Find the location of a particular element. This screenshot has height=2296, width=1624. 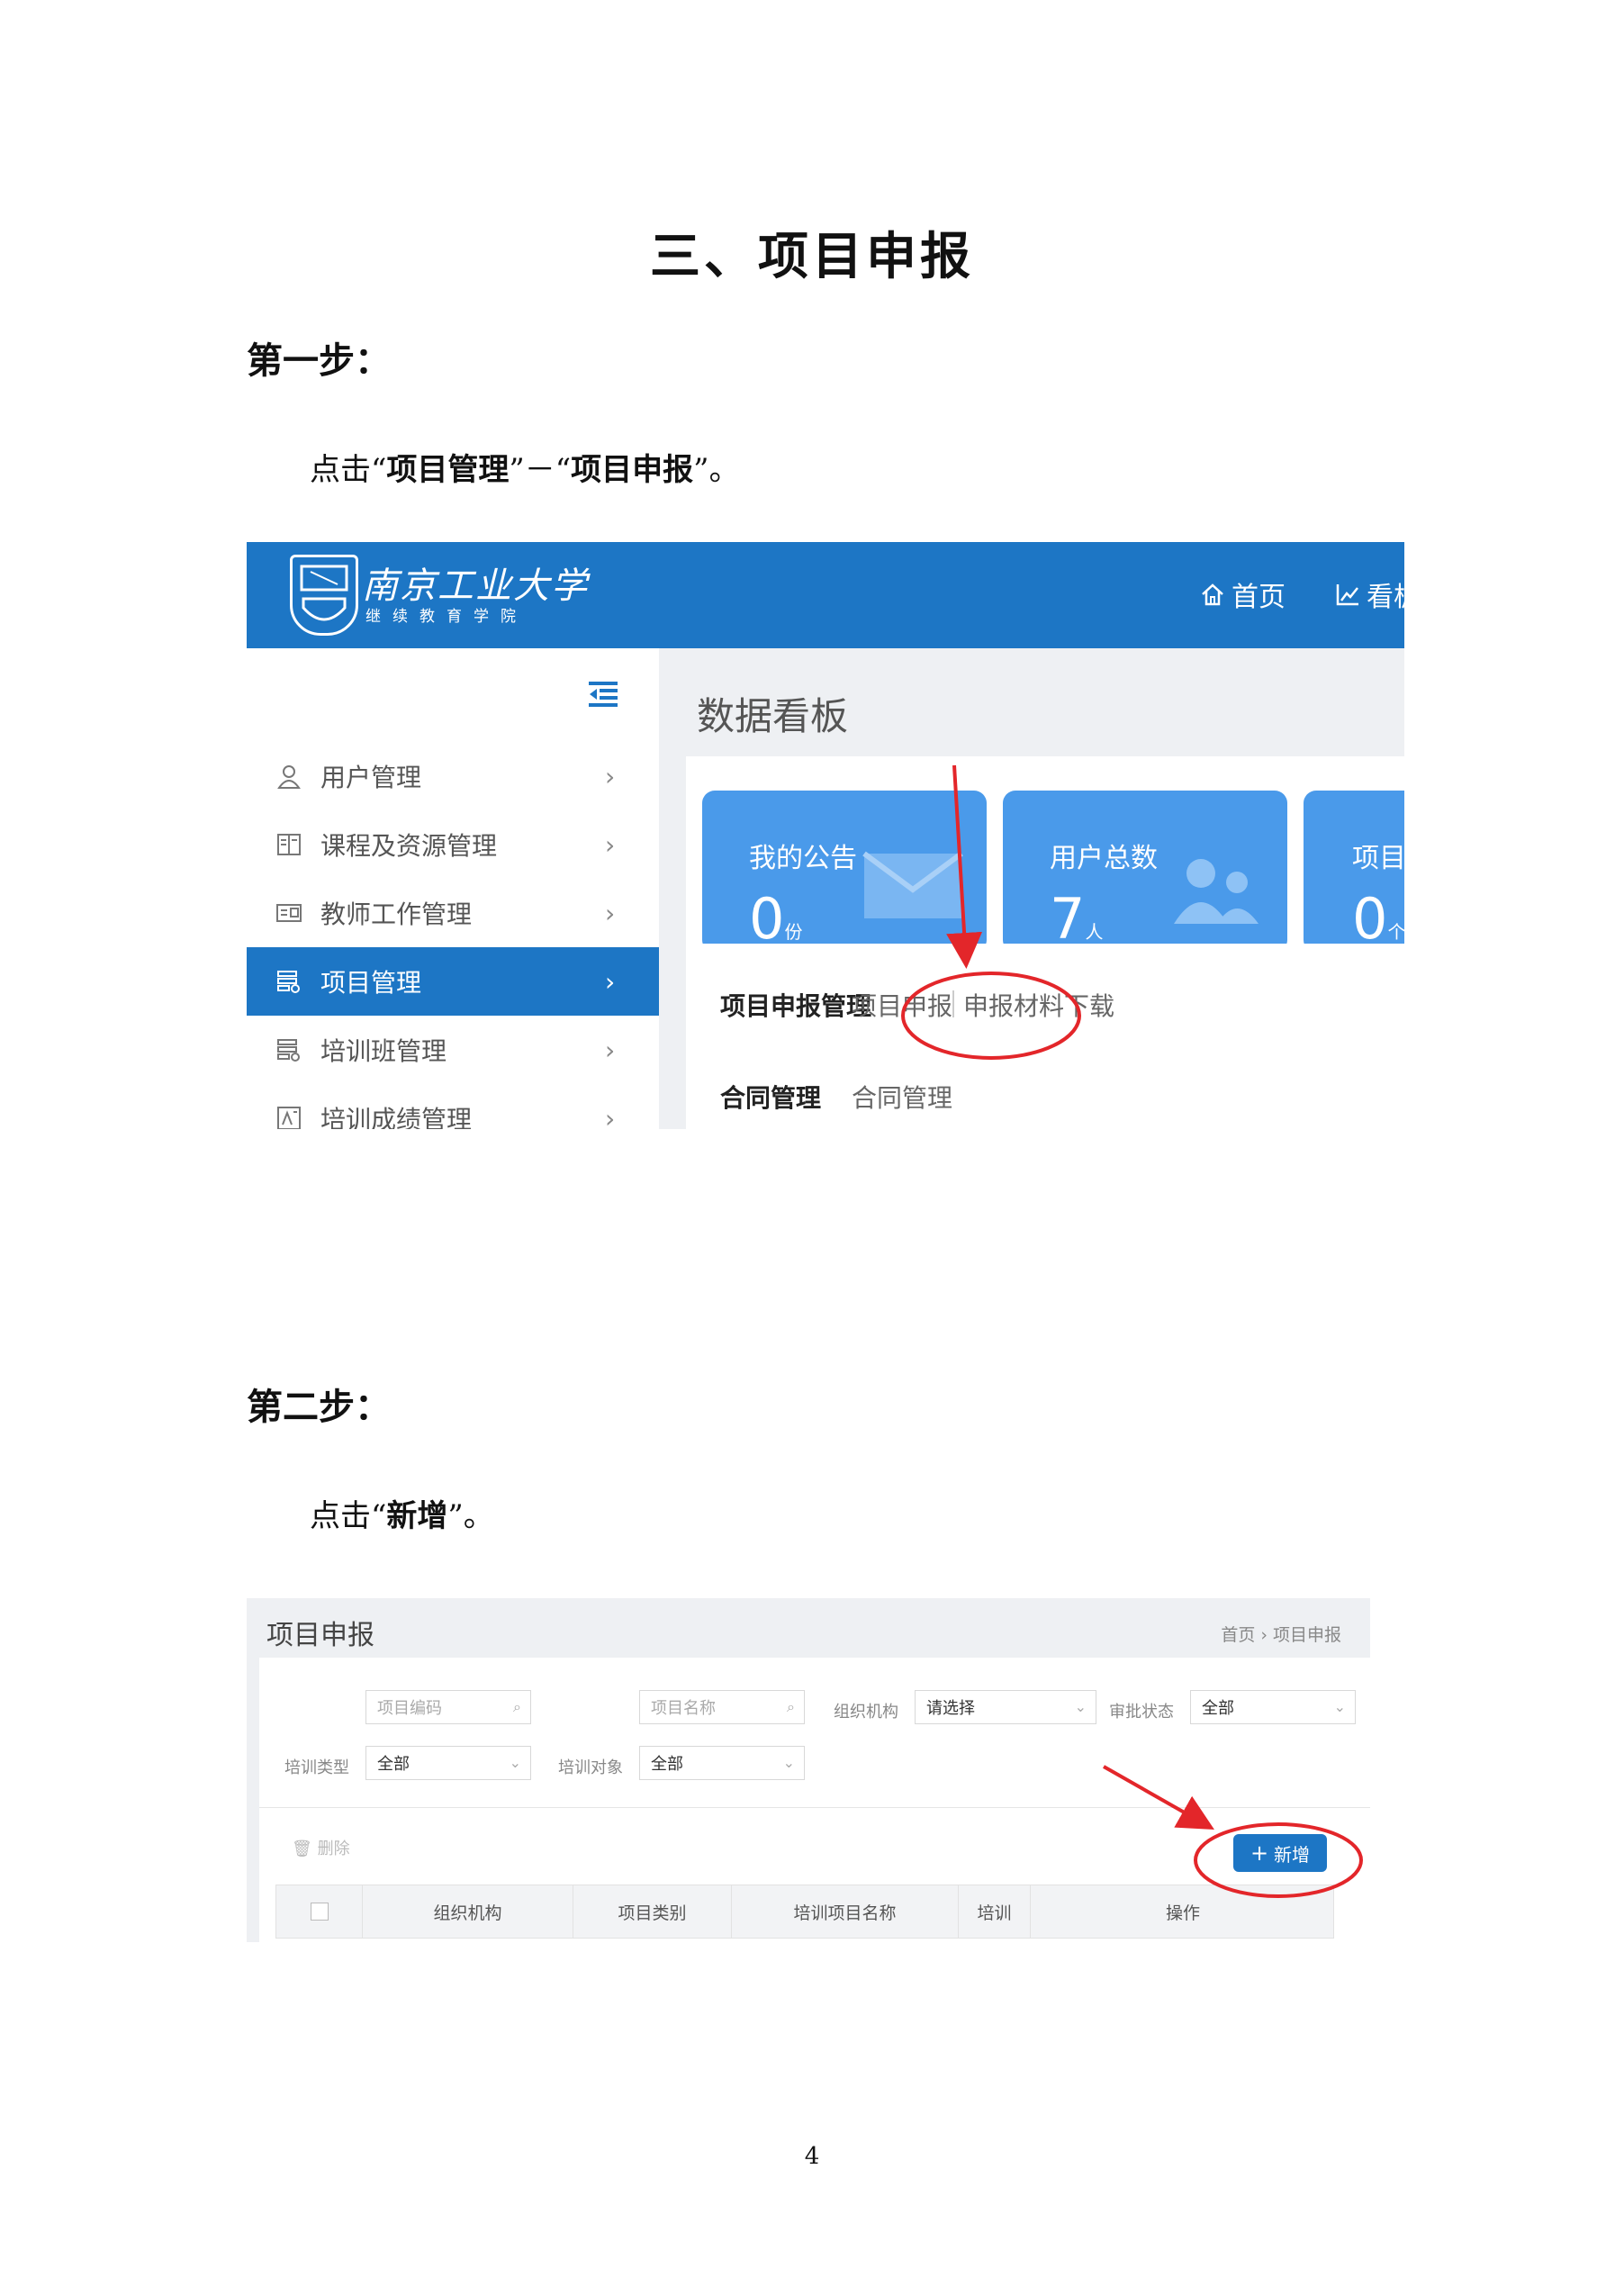

sidebar-item-course-resource: 课程及资源管理 › is located at coordinates (453, 844).